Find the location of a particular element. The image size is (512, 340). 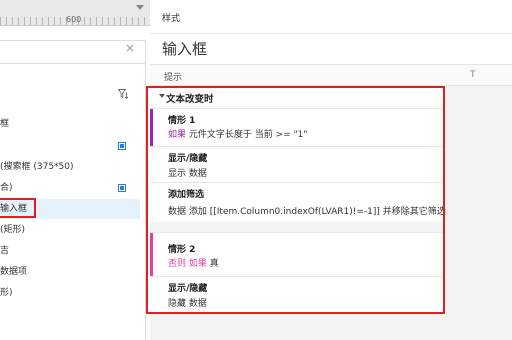

outline-item: (搜索框 (375*50) is located at coordinates (70, 167).